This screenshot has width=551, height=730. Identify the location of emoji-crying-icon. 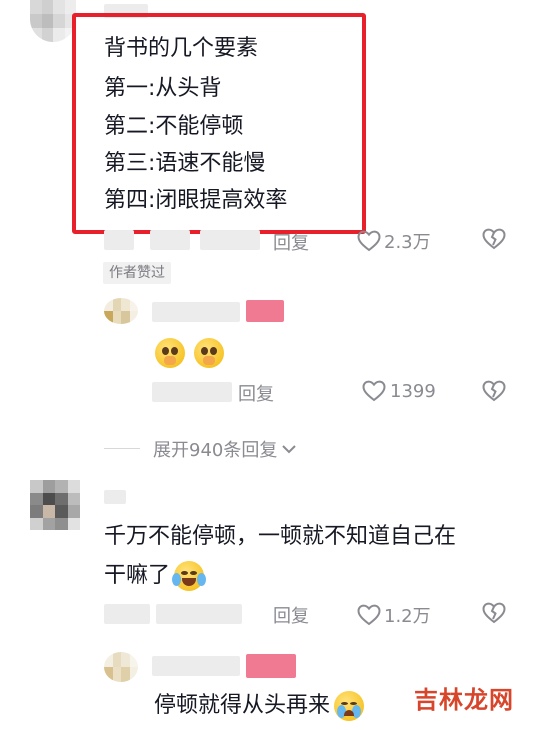
(349, 706).